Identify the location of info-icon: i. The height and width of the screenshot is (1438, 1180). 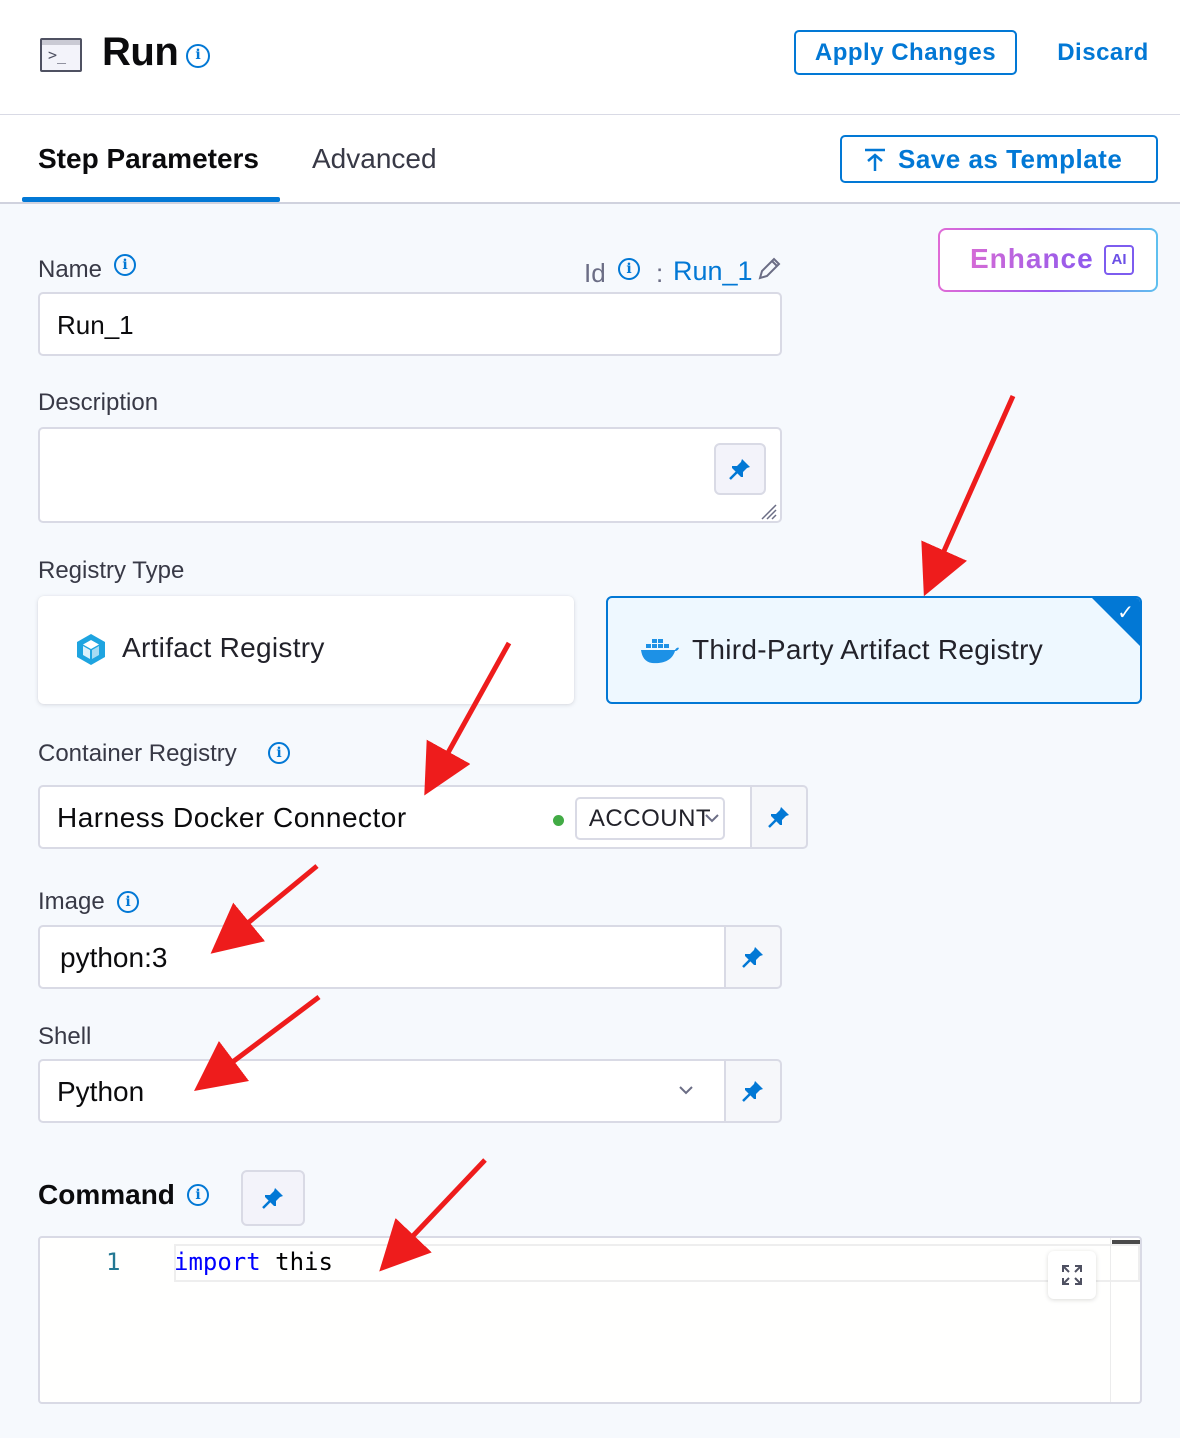
(198, 56).